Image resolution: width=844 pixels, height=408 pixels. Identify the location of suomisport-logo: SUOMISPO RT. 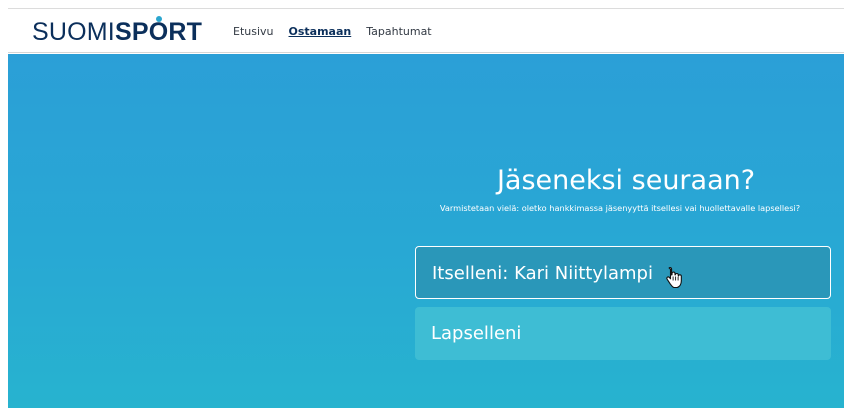
(117, 31).